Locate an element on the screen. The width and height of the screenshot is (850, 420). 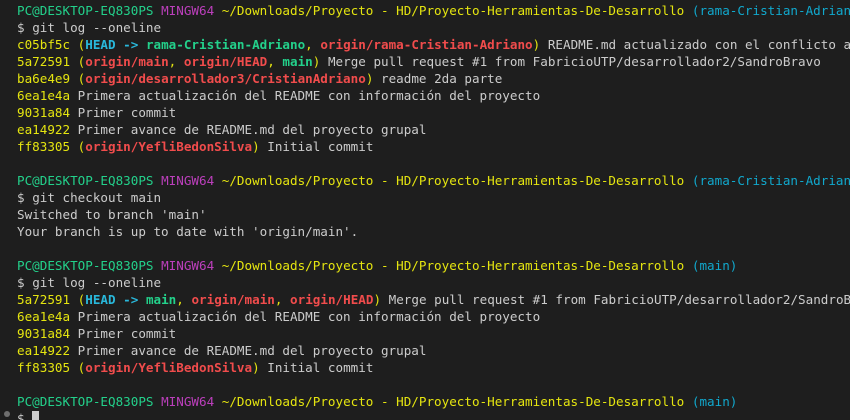
commit-message: readme 2da parte is located at coordinates (442, 78).